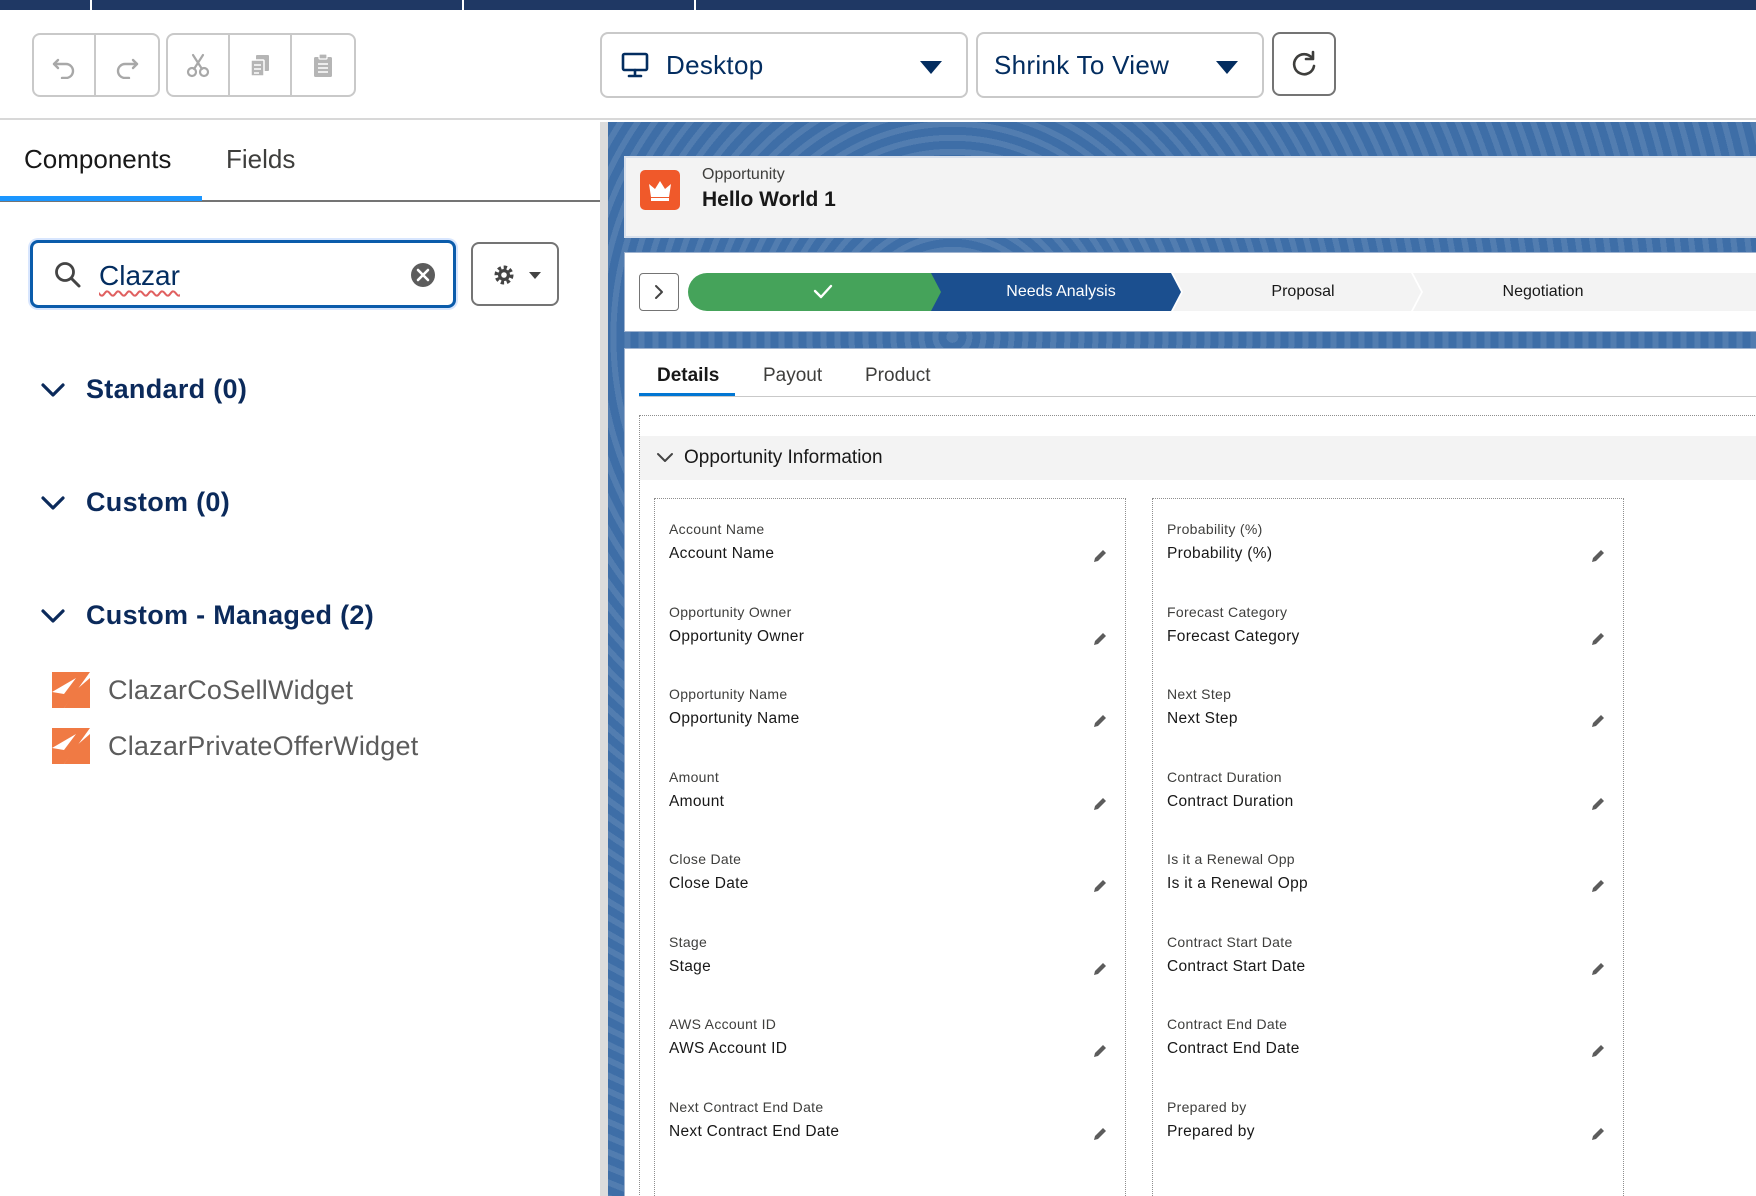 The height and width of the screenshot is (1196, 1756). I want to click on copy-button, so click(261, 65).